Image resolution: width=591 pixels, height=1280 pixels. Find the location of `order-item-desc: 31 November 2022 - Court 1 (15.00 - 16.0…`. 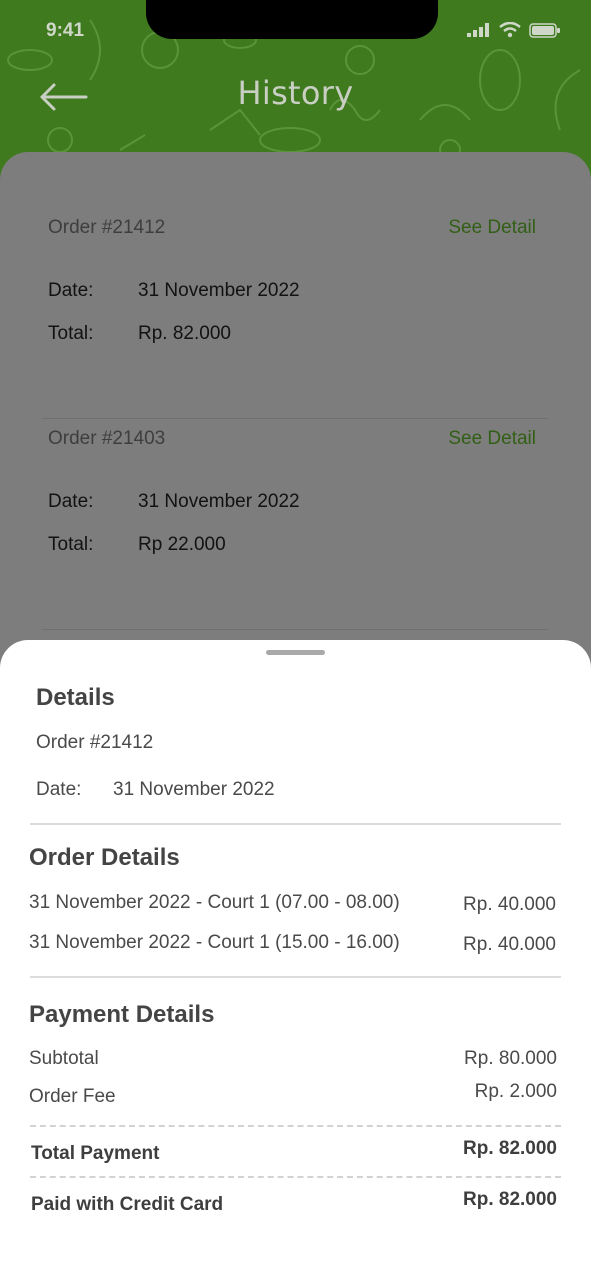

order-item-desc: 31 November 2022 - Court 1 (15.00 - 16.0… is located at coordinates (214, 942).